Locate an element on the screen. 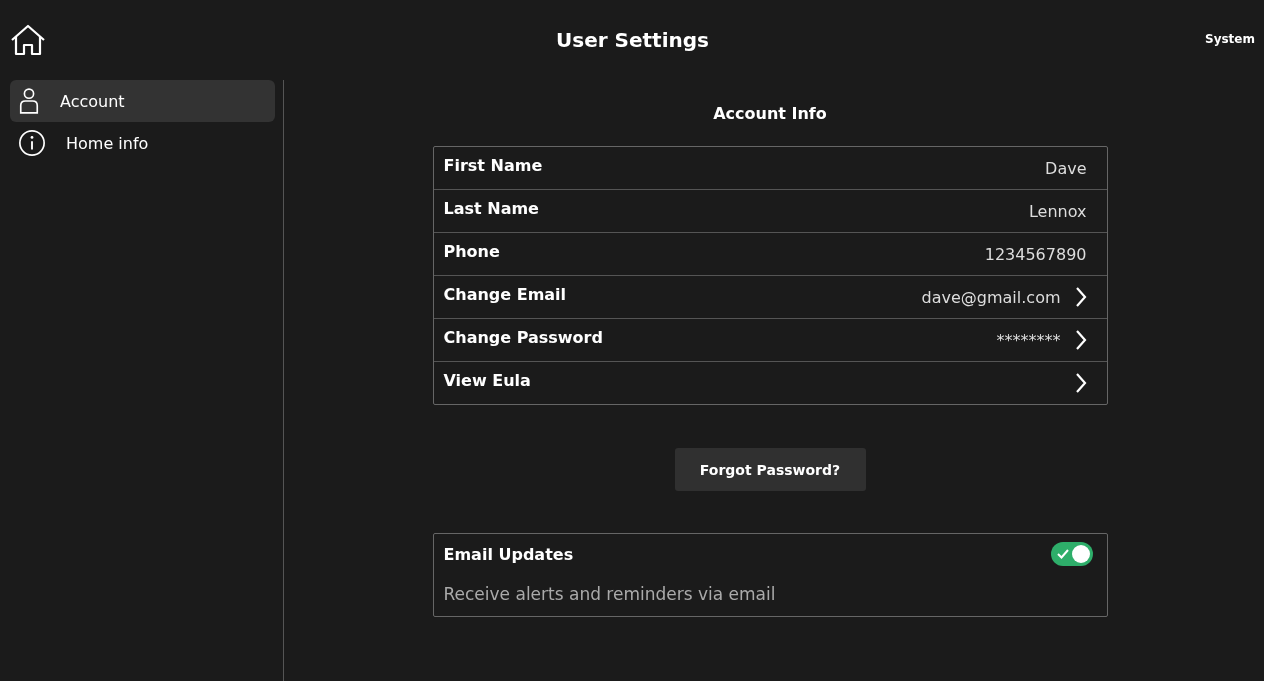  toggle-switch is located at coordinates (1071, 554).